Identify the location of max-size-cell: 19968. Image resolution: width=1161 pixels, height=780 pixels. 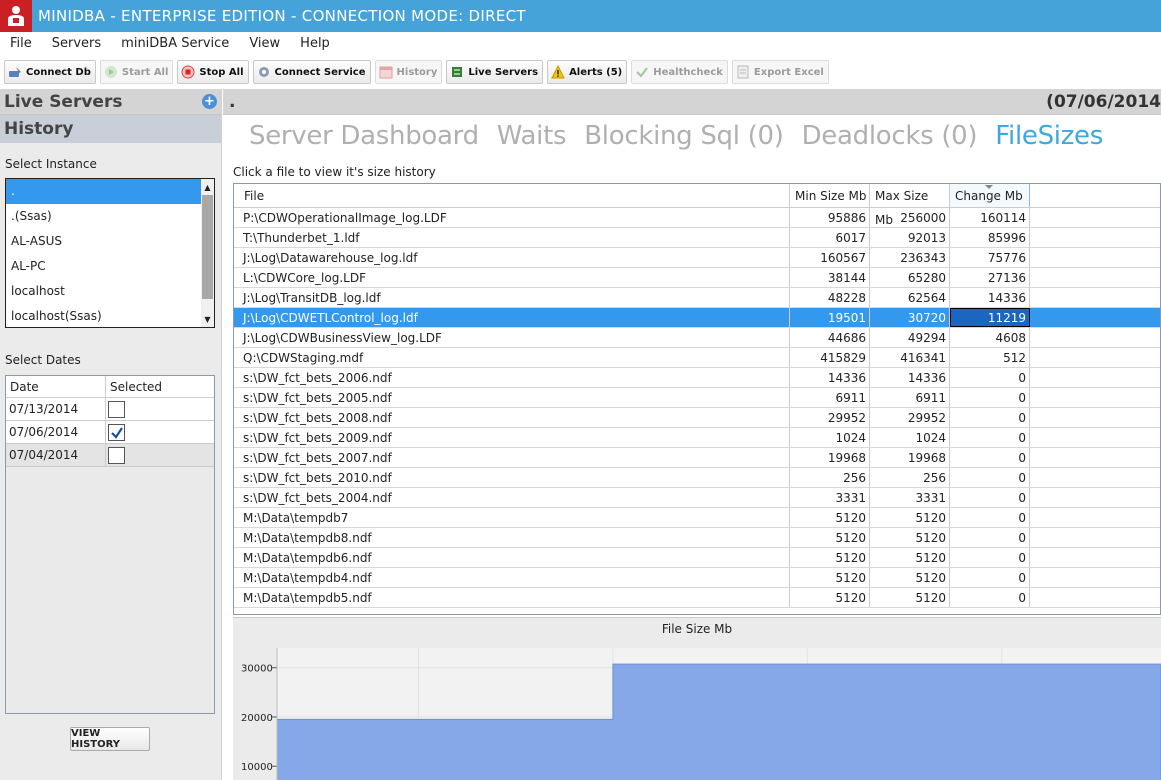
(910, 457).